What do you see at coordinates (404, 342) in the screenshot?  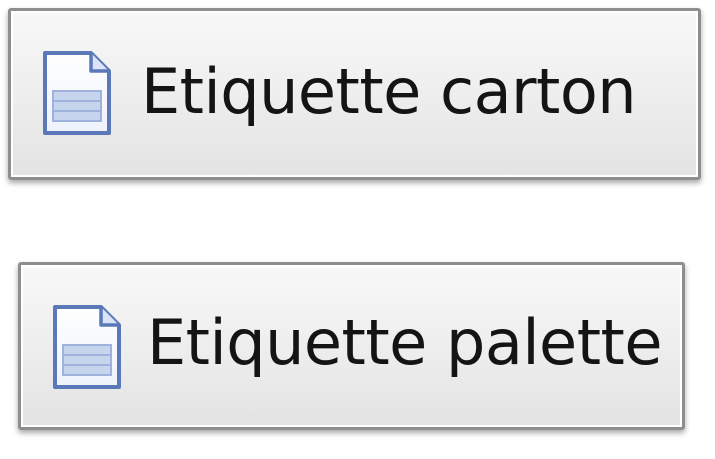 I see `button-label: Etiquette palette` at bounding box center [404, 342].